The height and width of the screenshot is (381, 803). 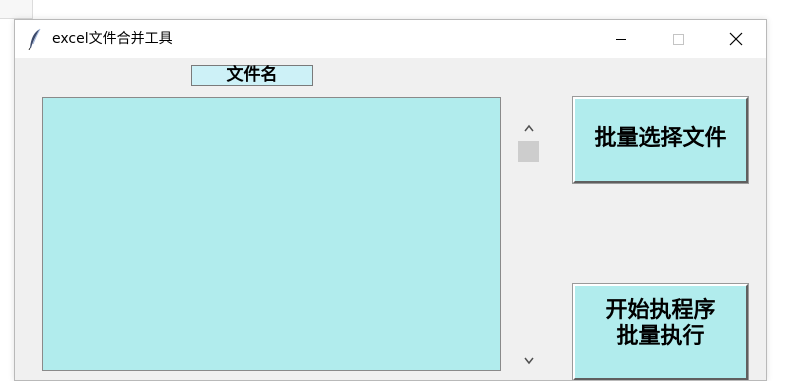 I want to click on start-batch-run-button: 开始执程序 批量执行, so click(x=660, y=331).